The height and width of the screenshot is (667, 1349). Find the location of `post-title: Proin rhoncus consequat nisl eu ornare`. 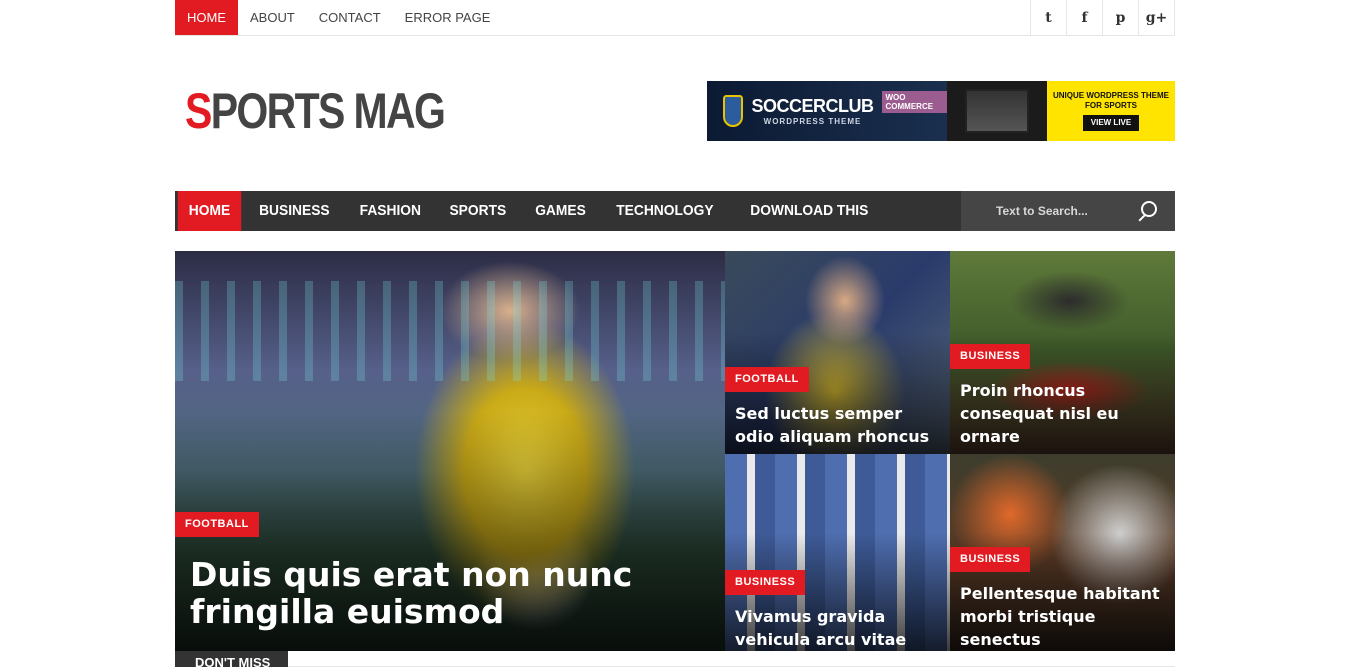

post-title: Proin rhoncus consequat nisl eu ornare is located at coordinates (1065, 413).